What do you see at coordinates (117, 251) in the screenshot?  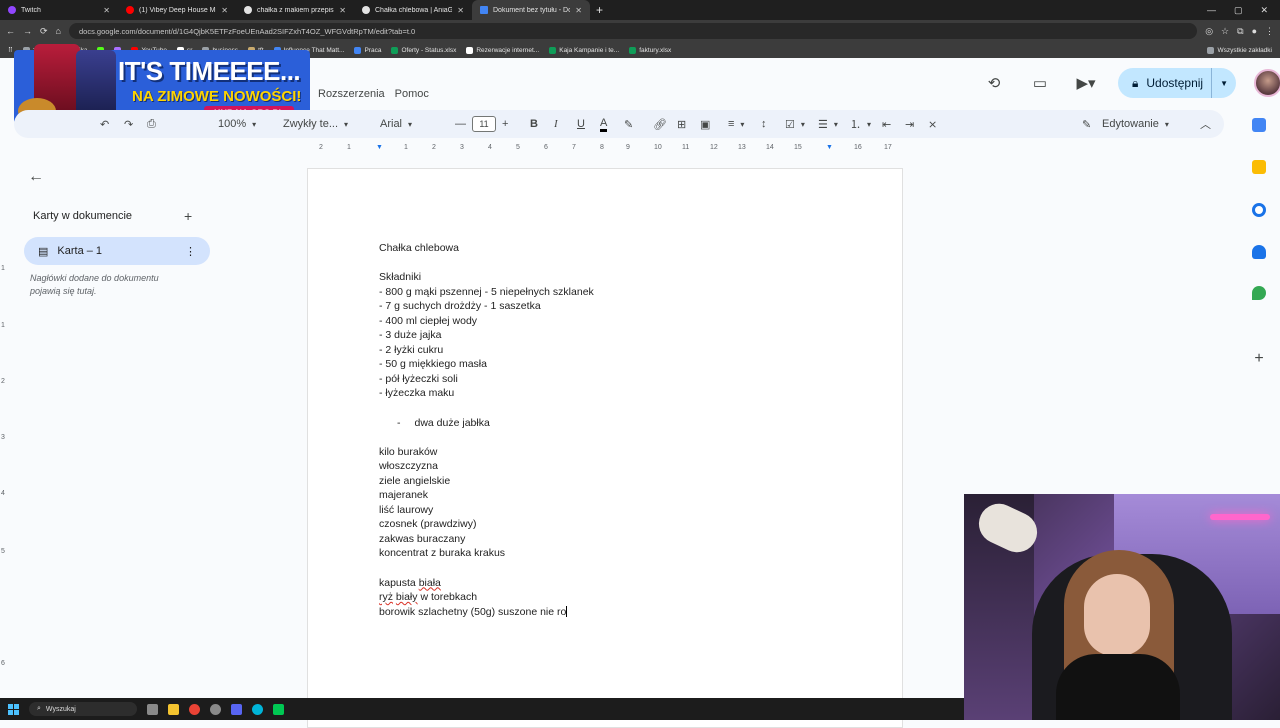 I see `sidebar-item-tab: ▤ Karta – 1 ⋮` at bounding box center [117, 251].